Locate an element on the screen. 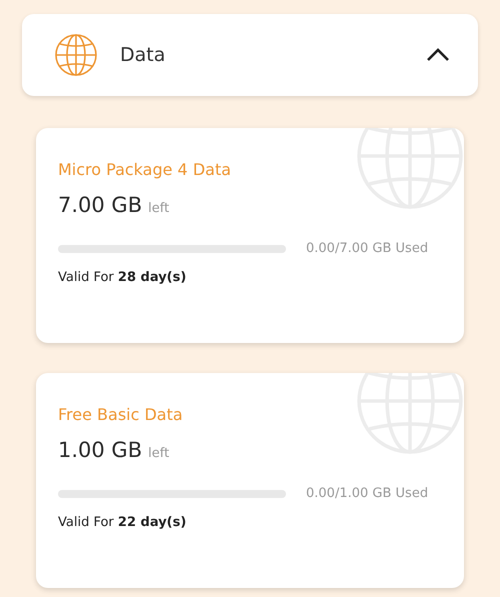 The height and width of the screenshot is (597, 500). validity-text: Valid For 22 day(s) is located at coordinates (123, 522).